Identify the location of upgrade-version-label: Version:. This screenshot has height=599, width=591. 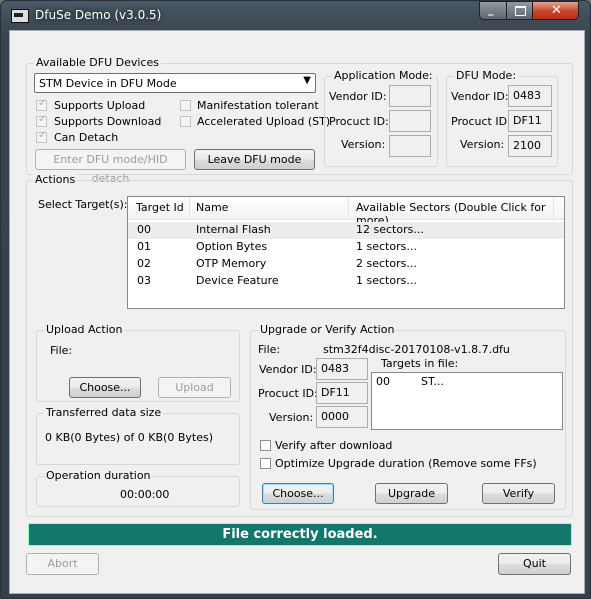
(291, 417).